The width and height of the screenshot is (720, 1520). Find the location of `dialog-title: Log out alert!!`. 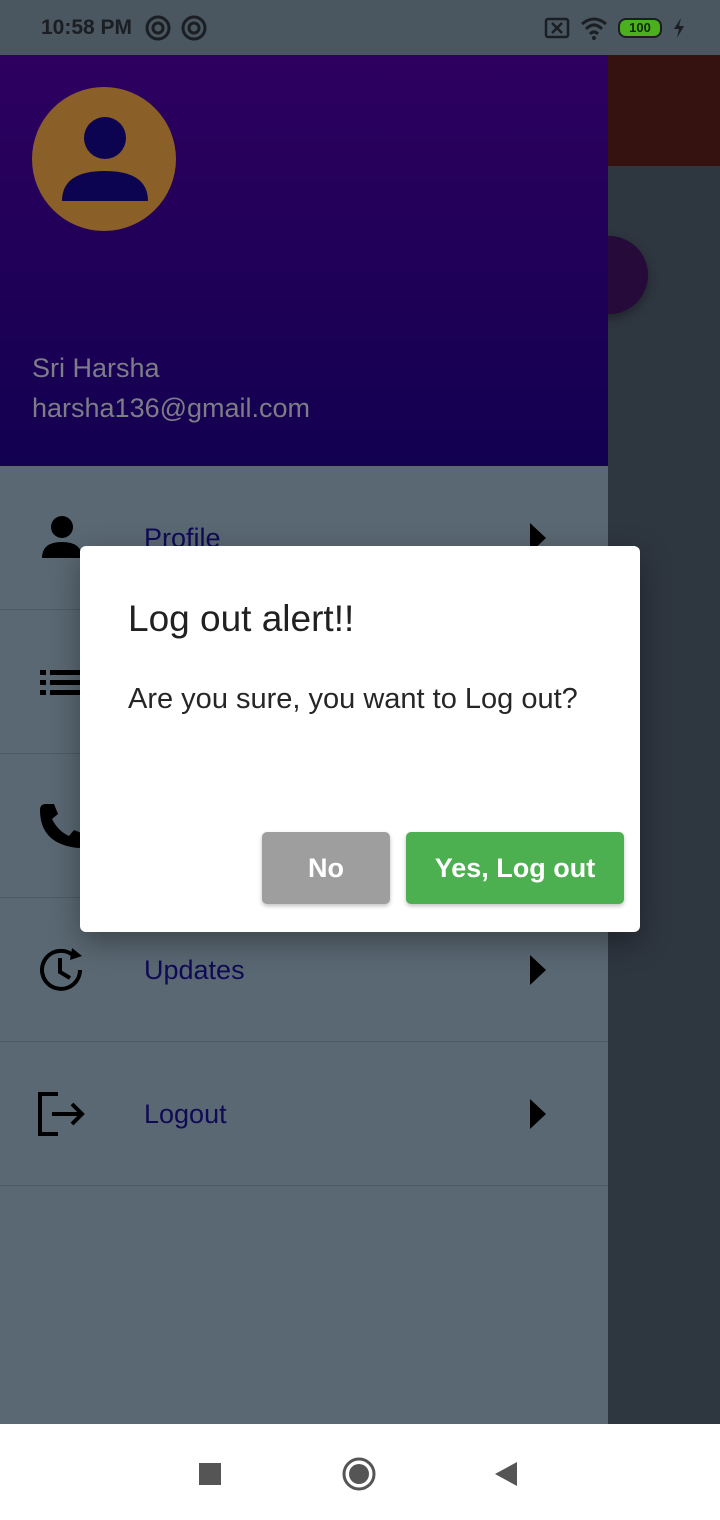

dialog-title: Log out alert!! is located at coordinates (241, 618).